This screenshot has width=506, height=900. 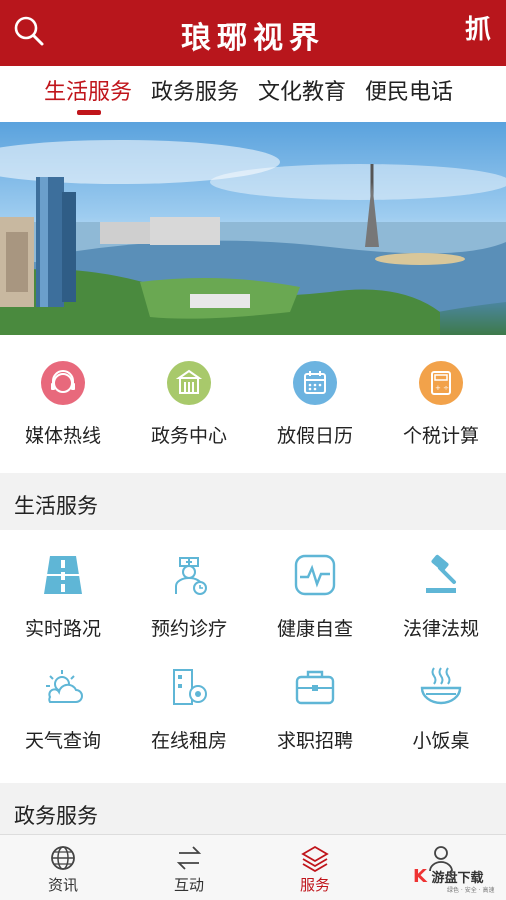 I want to click on calculator-icon: + ÷, so click(x=441, y=383).